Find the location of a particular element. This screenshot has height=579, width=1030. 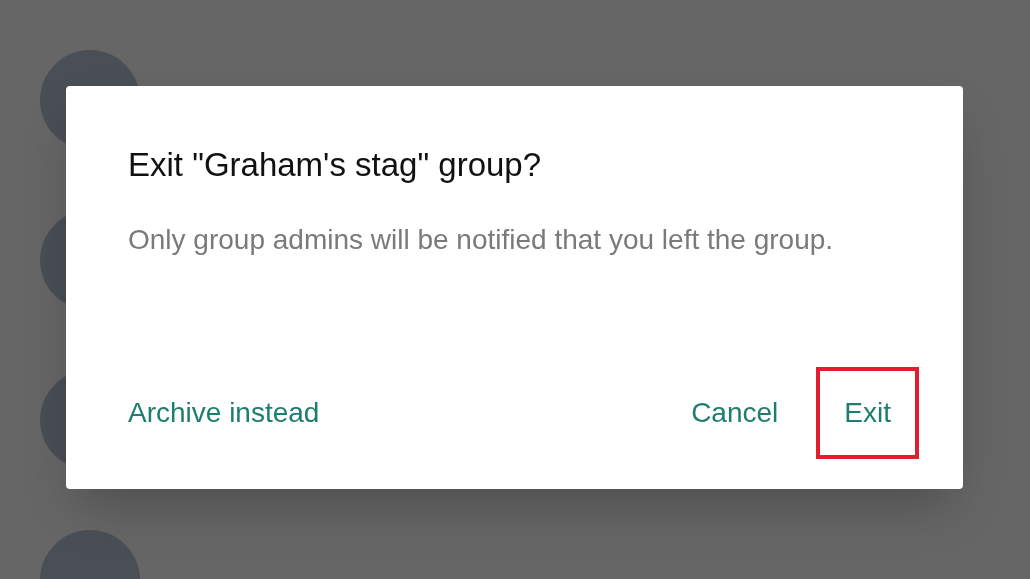

dialog-button: Cancel is located at coordinates (735, 413).